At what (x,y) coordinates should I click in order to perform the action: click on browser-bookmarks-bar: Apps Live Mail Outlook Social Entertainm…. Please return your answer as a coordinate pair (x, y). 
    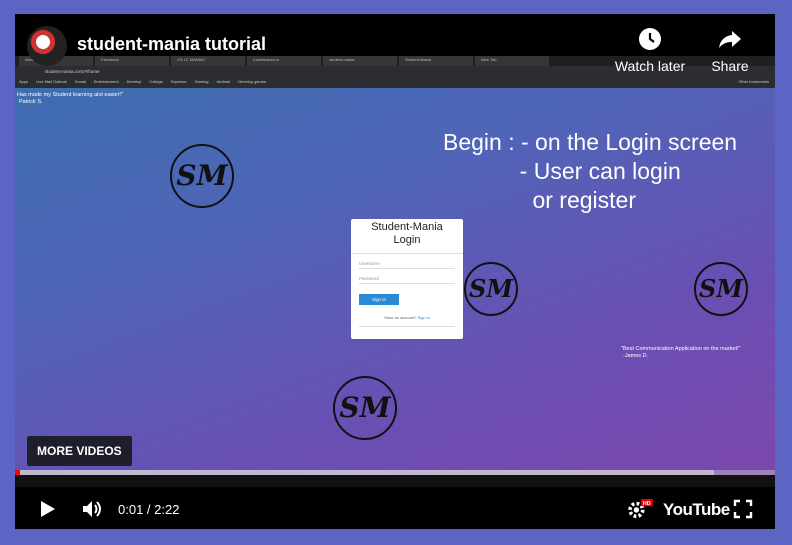
    Looking at the image, I should click on (395, 81).